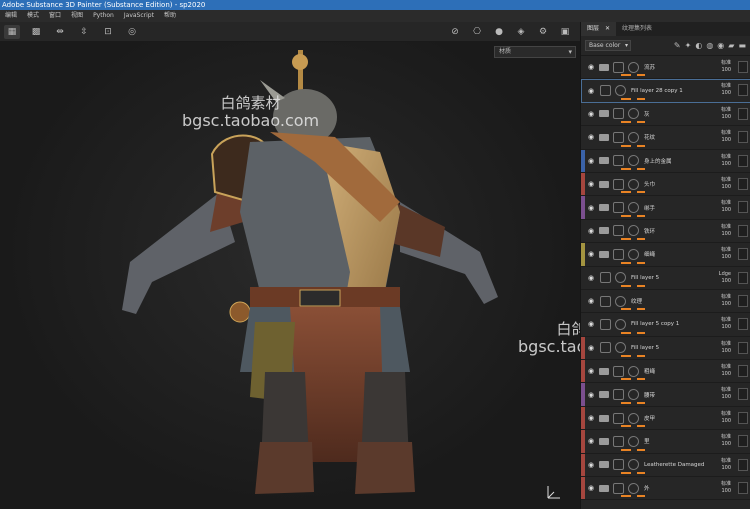  Describe the element at coordinates (665, 278) in the screenshot. I see `layer-row: ◉ Fill layer 5 Ldge 100` at that location.